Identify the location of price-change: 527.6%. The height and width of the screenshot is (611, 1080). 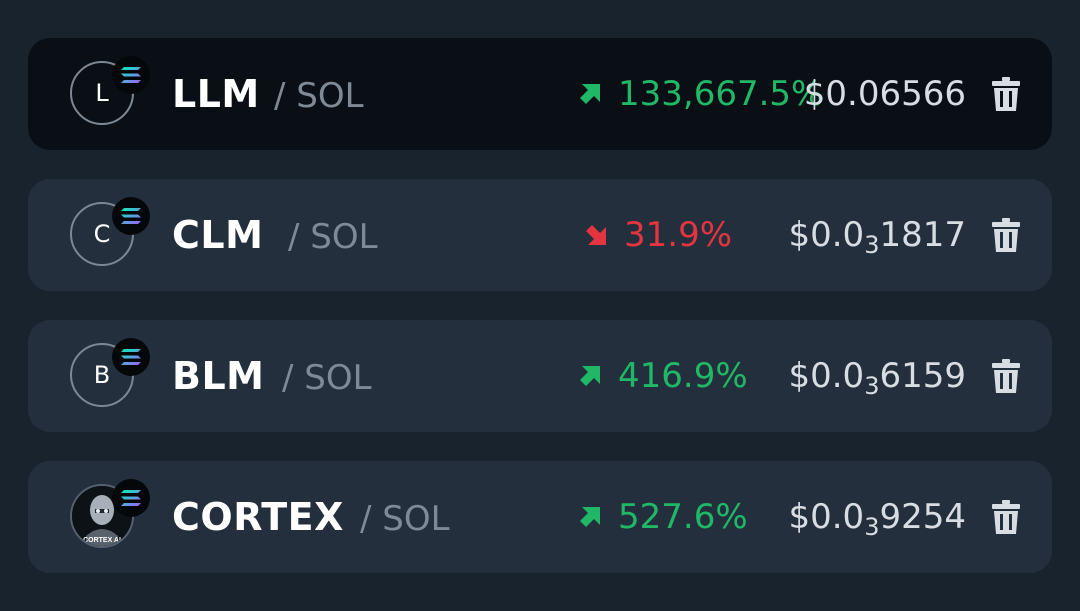
(662, 517).